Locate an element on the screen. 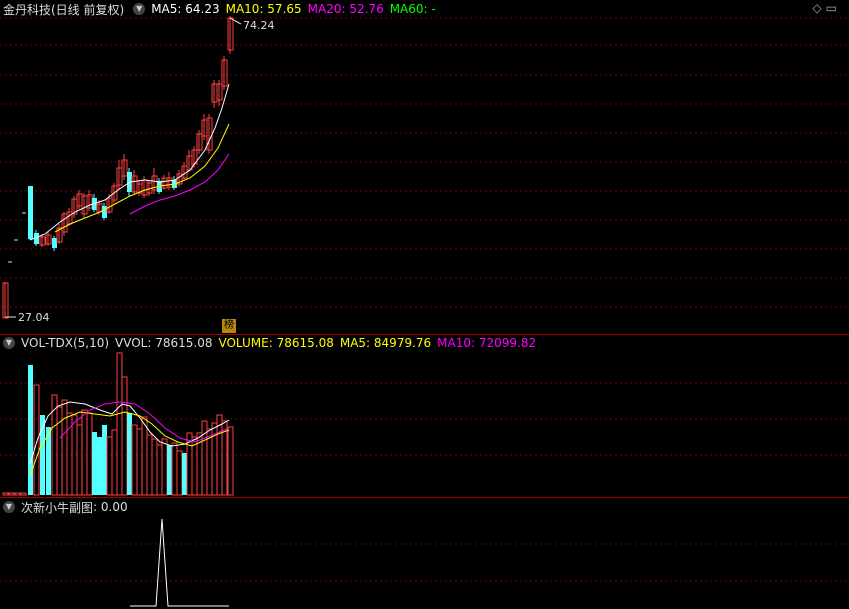 Image resolution: width=849 pixels, height=609 pixels. low-price-label: 27.04 is located at coordinates (34, 317).